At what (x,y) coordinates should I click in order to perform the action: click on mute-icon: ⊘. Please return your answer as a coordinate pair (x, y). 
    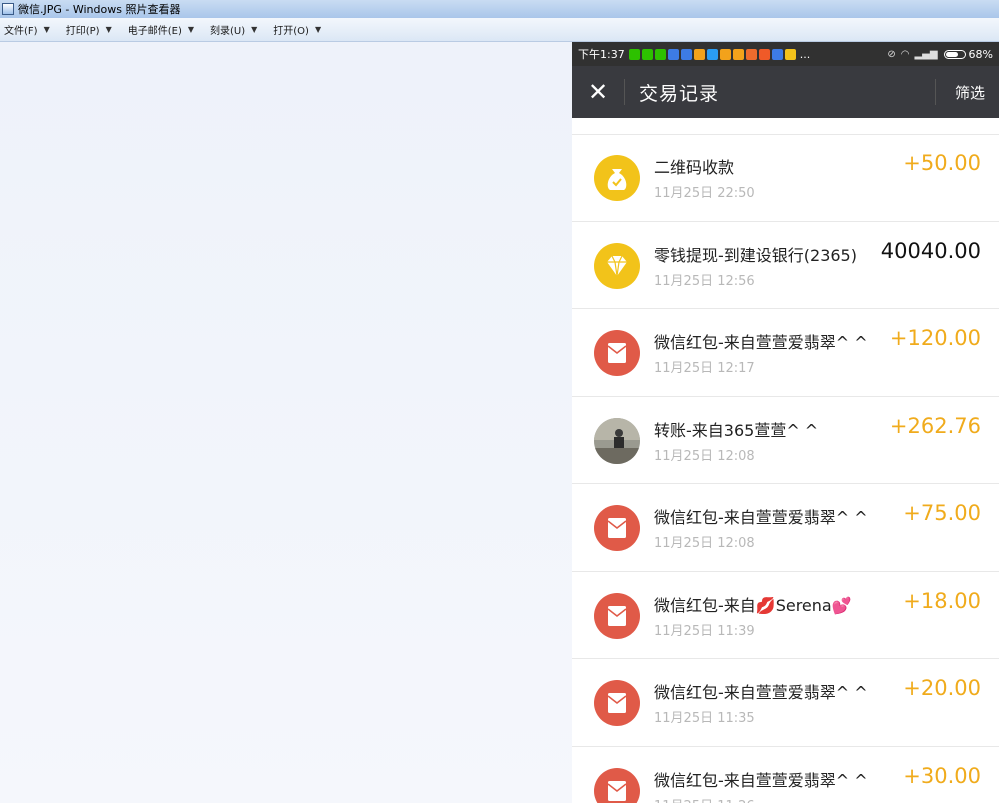
    Looking at the image, I should click on (891, 54).